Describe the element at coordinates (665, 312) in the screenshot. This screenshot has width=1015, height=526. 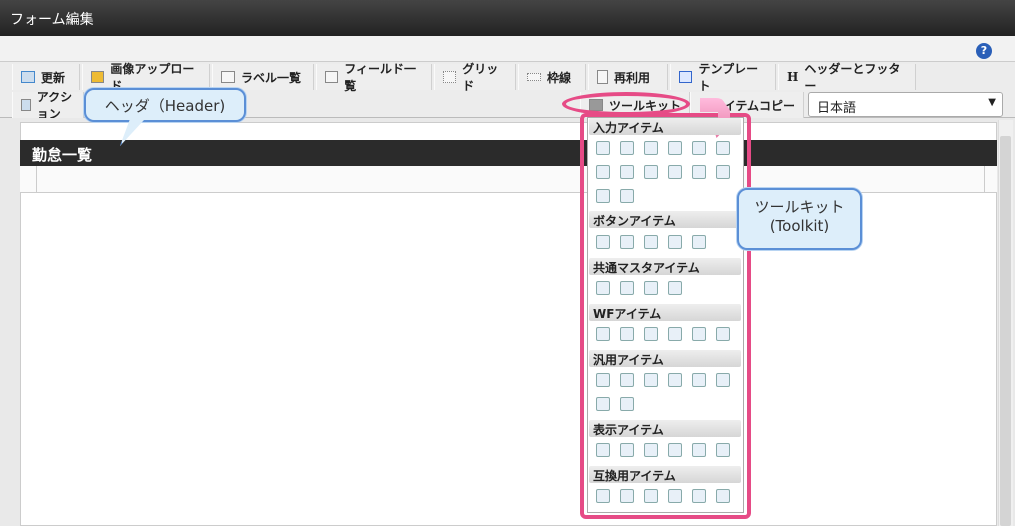
I see `section-wf-items: WFアイテム` at that location.